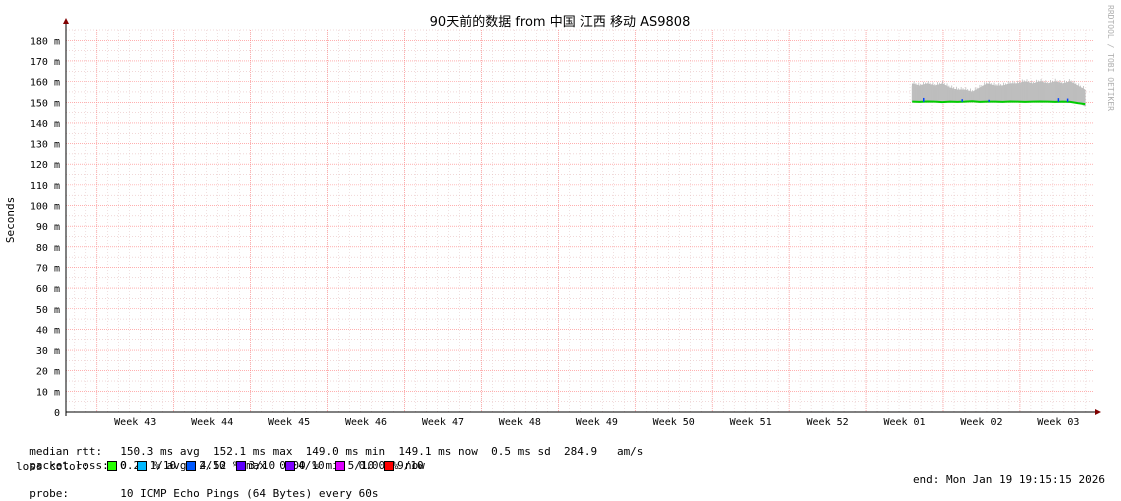 The width and height of the screenshot is (1121, 501). What do you see at coordinates (48, 392) in the screenshot?
I see `y-tick-label: 10 m` at bounding box center [48, 392].